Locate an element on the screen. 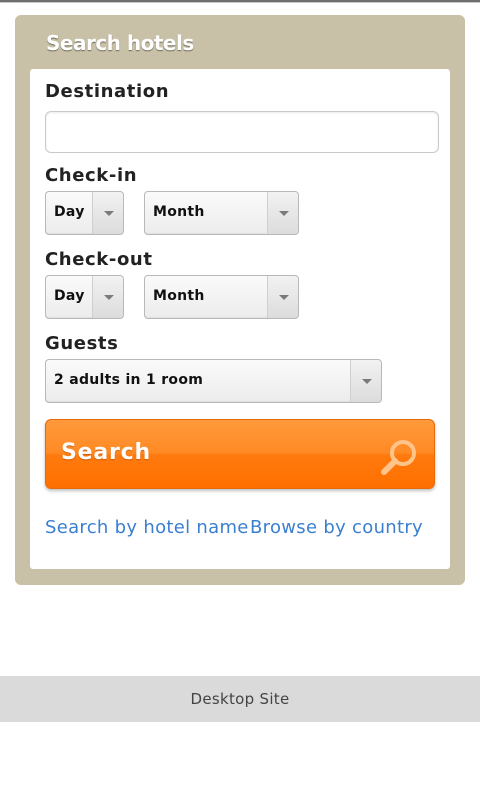  checkout-day-select: Day is located at coordinates (84, 297).